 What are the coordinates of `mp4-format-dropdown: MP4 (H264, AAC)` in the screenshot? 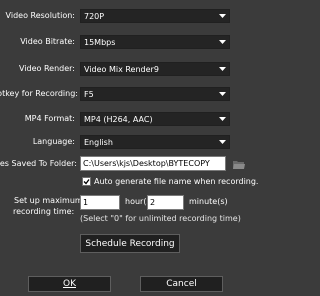 It's located at (155, 119).